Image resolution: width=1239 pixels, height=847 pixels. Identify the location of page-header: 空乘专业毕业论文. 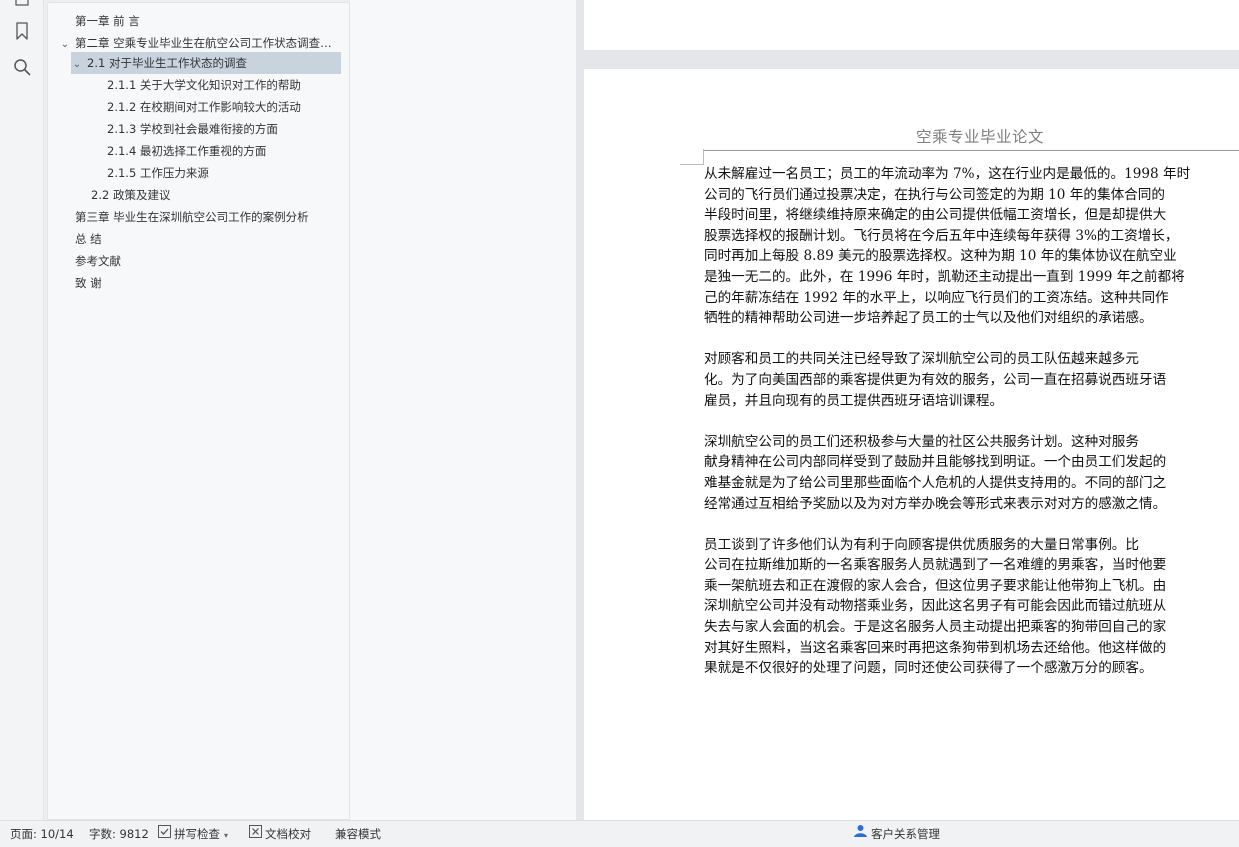
(980, 137).